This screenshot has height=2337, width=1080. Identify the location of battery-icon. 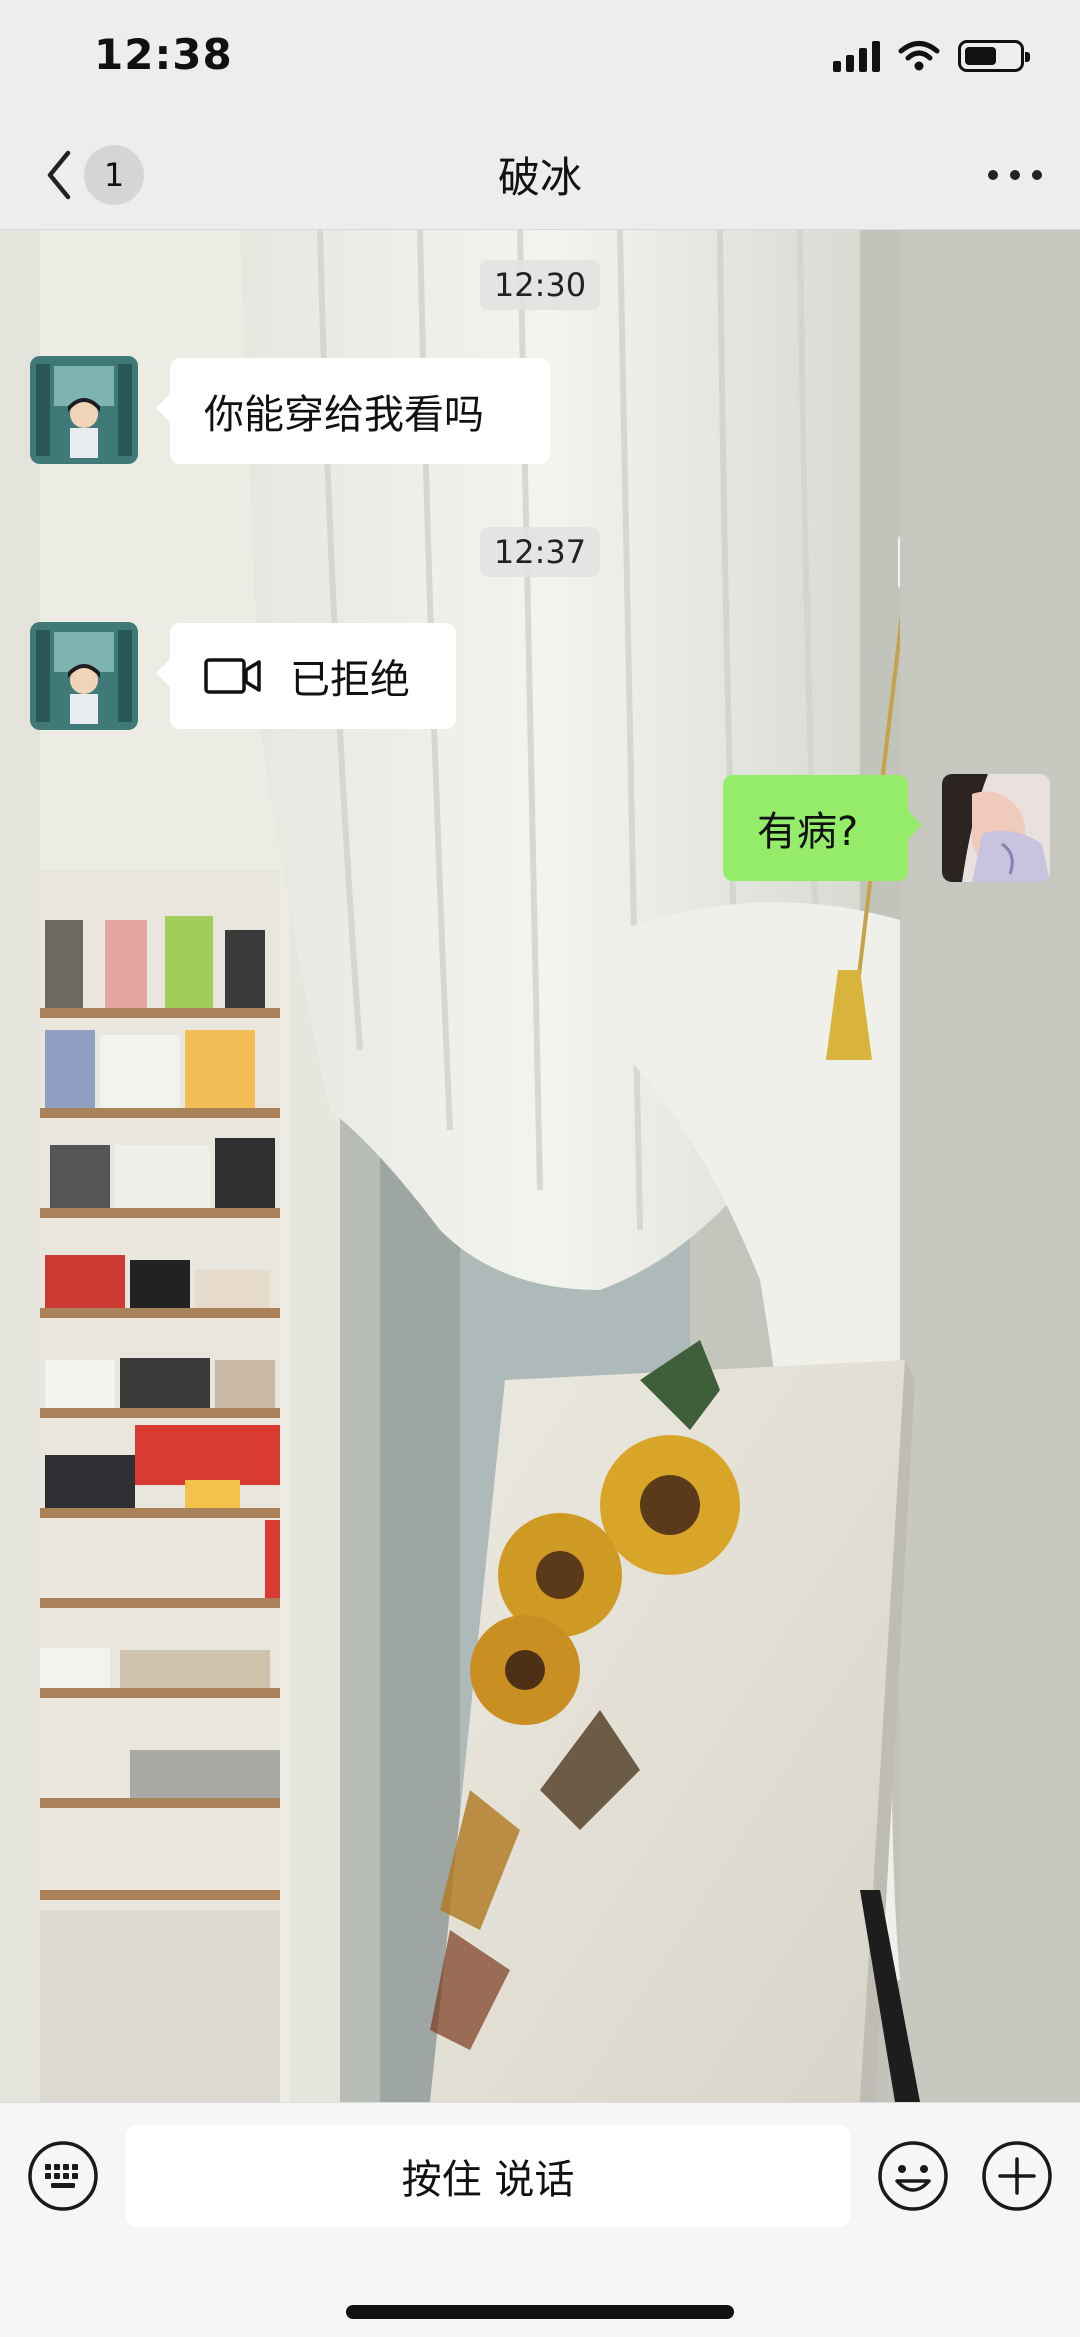
(994, 56).